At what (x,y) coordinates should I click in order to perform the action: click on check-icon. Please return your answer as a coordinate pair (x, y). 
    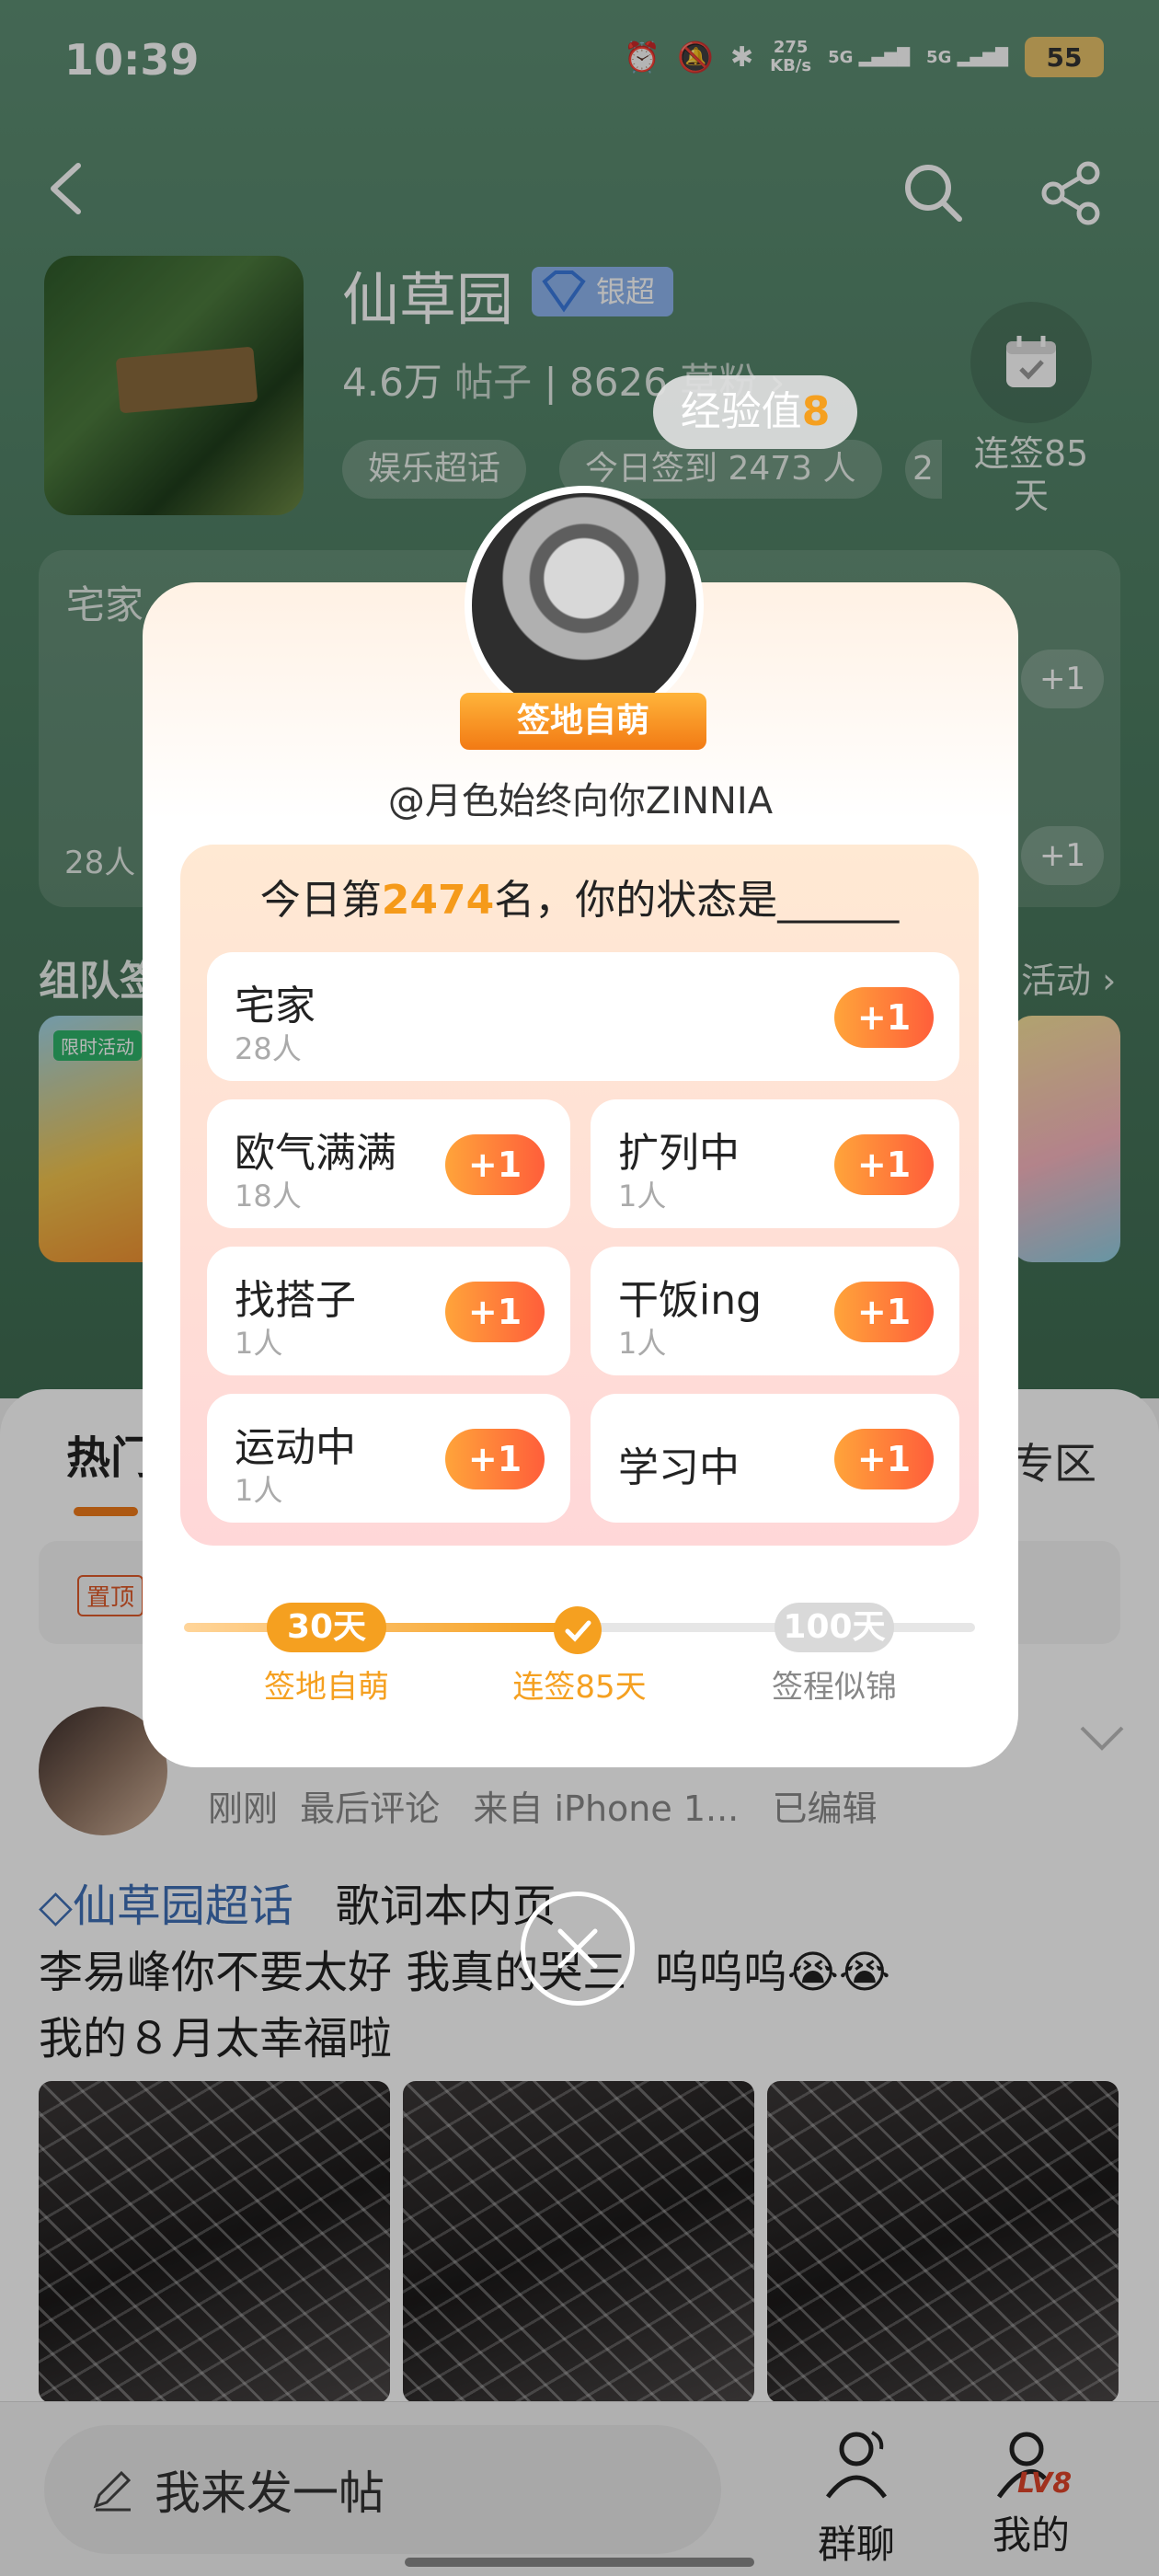
    Looking at the image, I should click on (578, 1631).